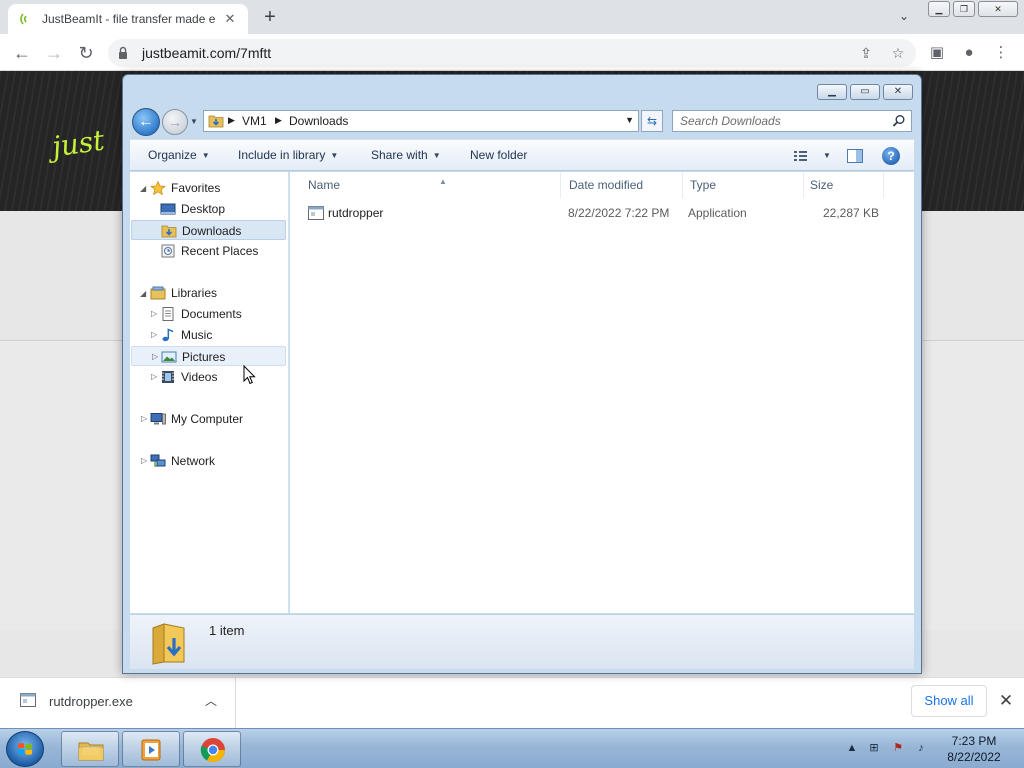  Describe the element at coordinates (898, 748) in the screenshot. I see `action-center-flag-icon: ⚑` at that location.